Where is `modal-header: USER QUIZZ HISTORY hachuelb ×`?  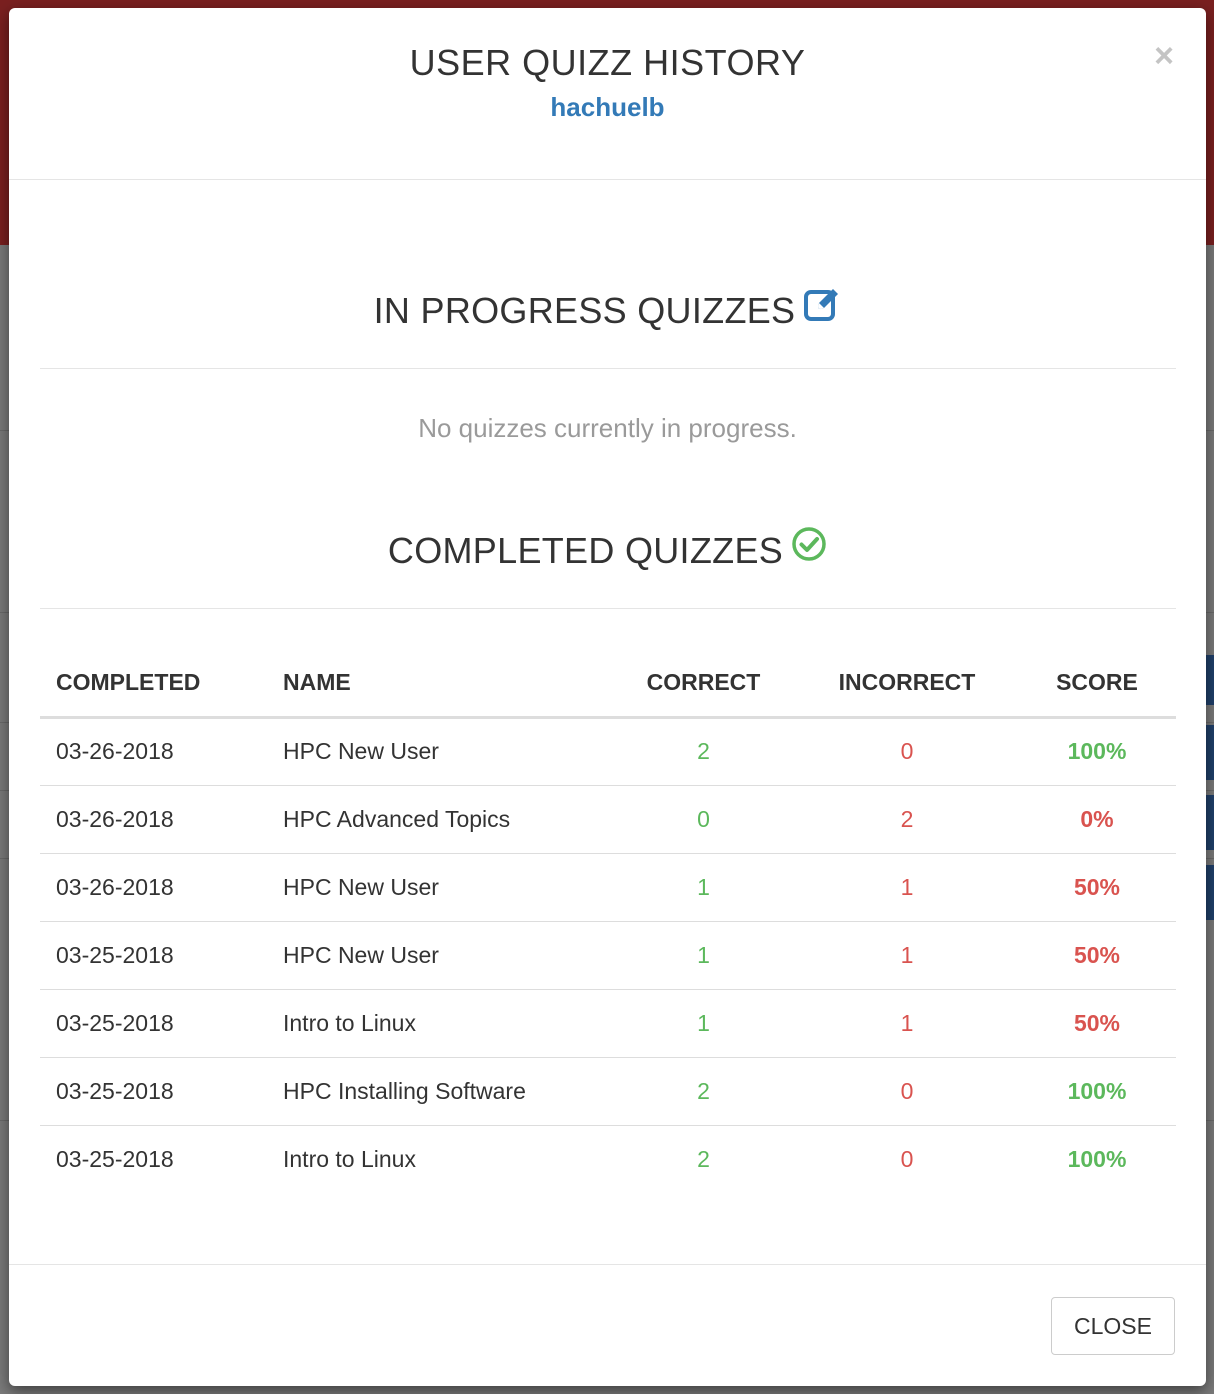 modal-header: USER QUIZZ HISTORY hachuelb × is located at coordinates (607, 94).